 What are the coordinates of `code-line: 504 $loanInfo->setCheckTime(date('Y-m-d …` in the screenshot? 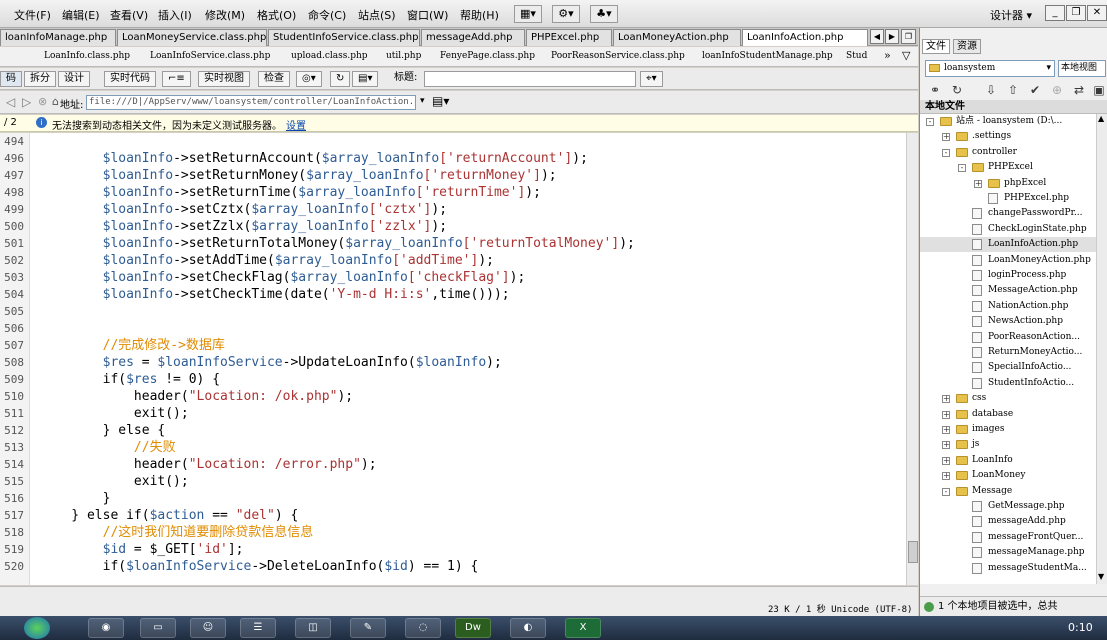 It's located at (453, 294).